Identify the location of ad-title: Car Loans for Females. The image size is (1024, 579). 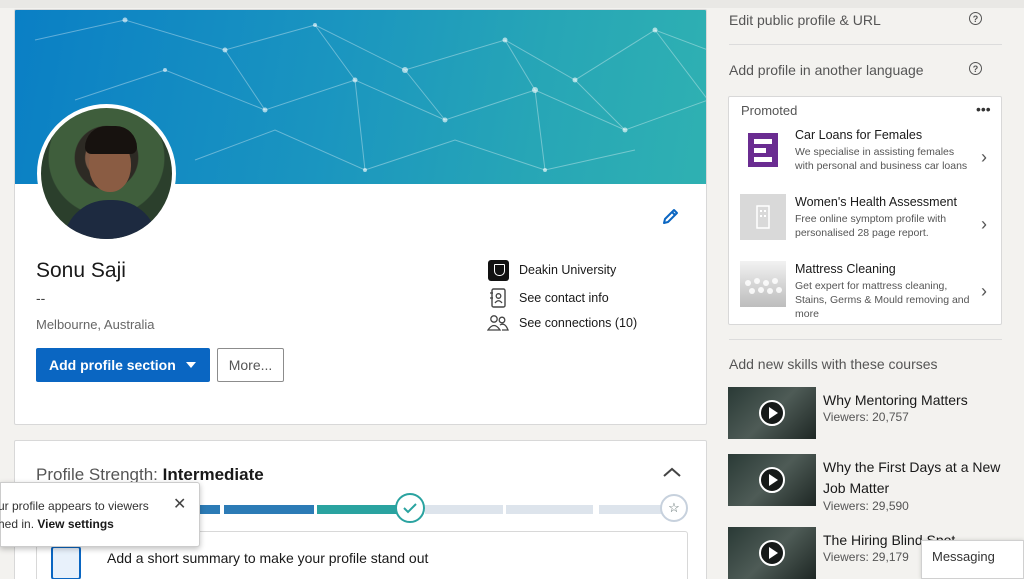
(859, 135).